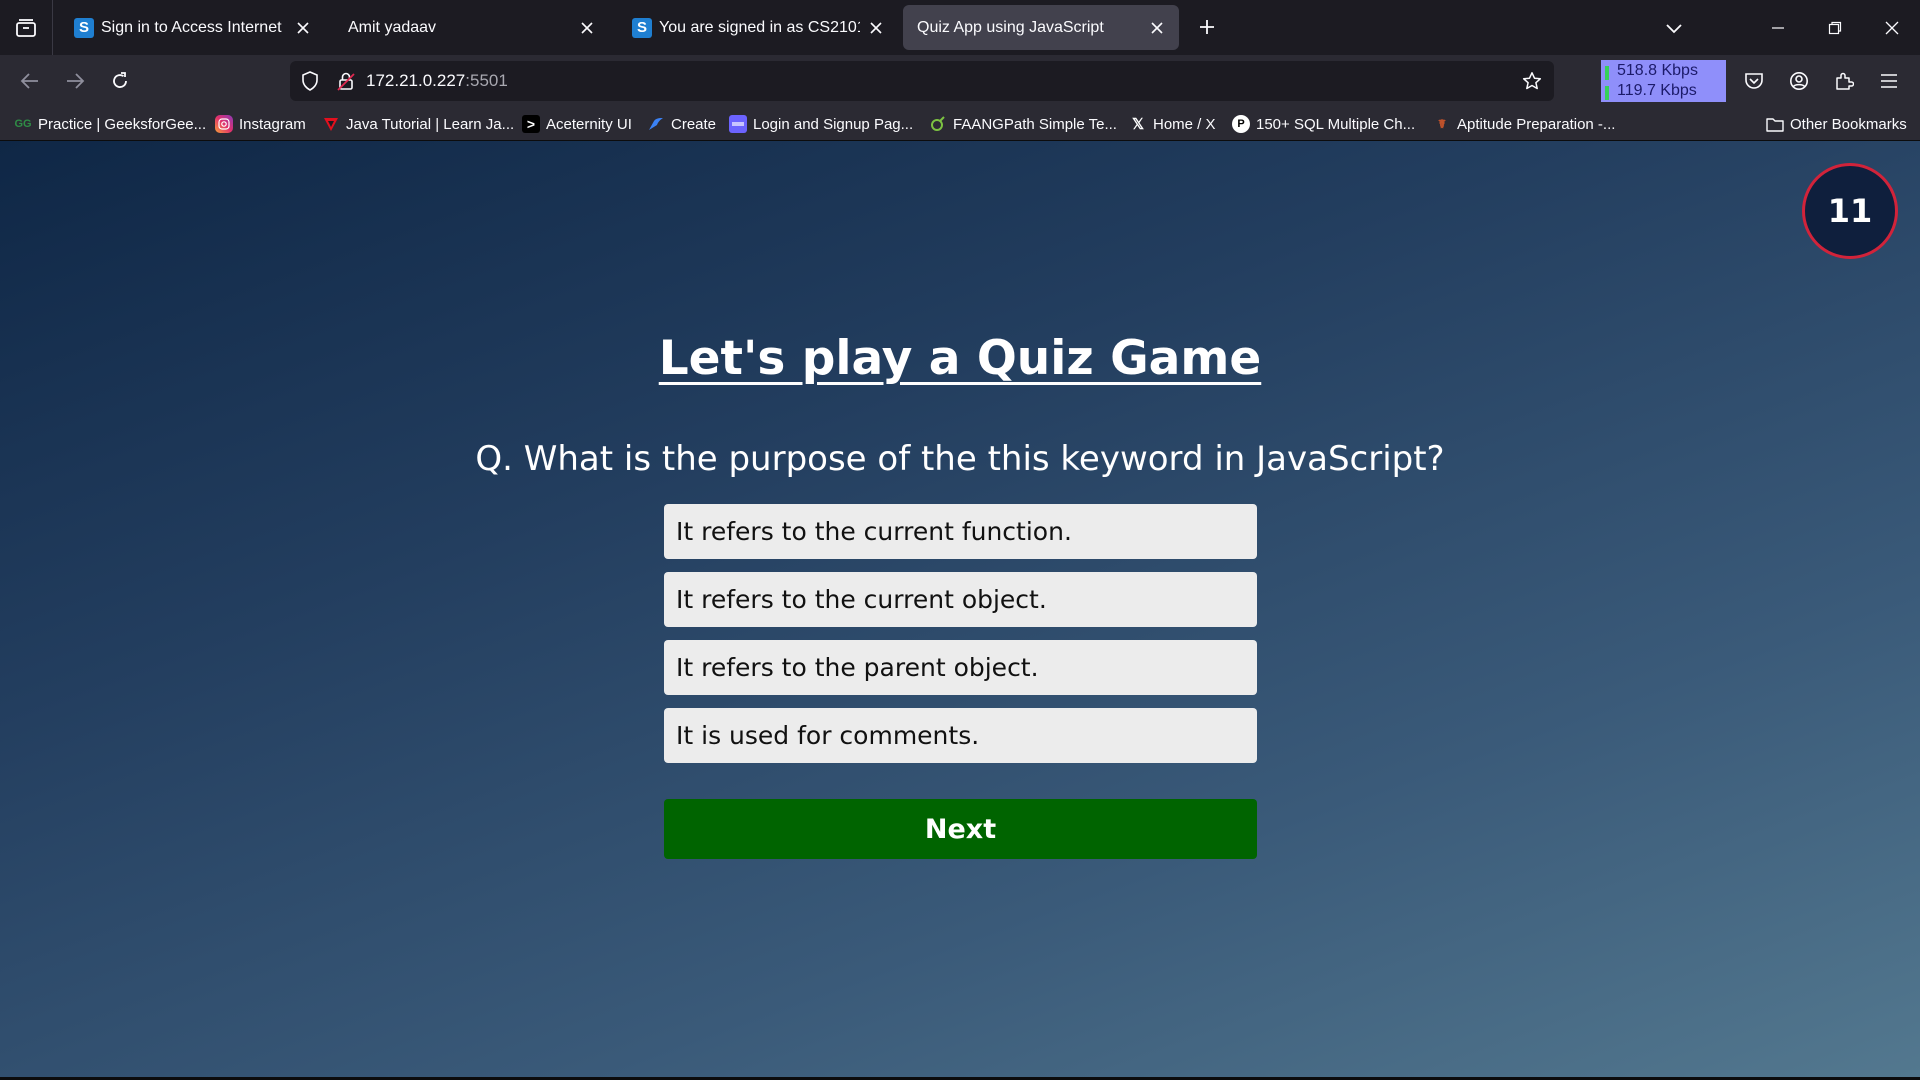 The height and width of the screenshot is (1080, 1920). Describe the element at coordinates (272, 124) in the screenshot. I see `bookmark-label: Instagram` at that location.